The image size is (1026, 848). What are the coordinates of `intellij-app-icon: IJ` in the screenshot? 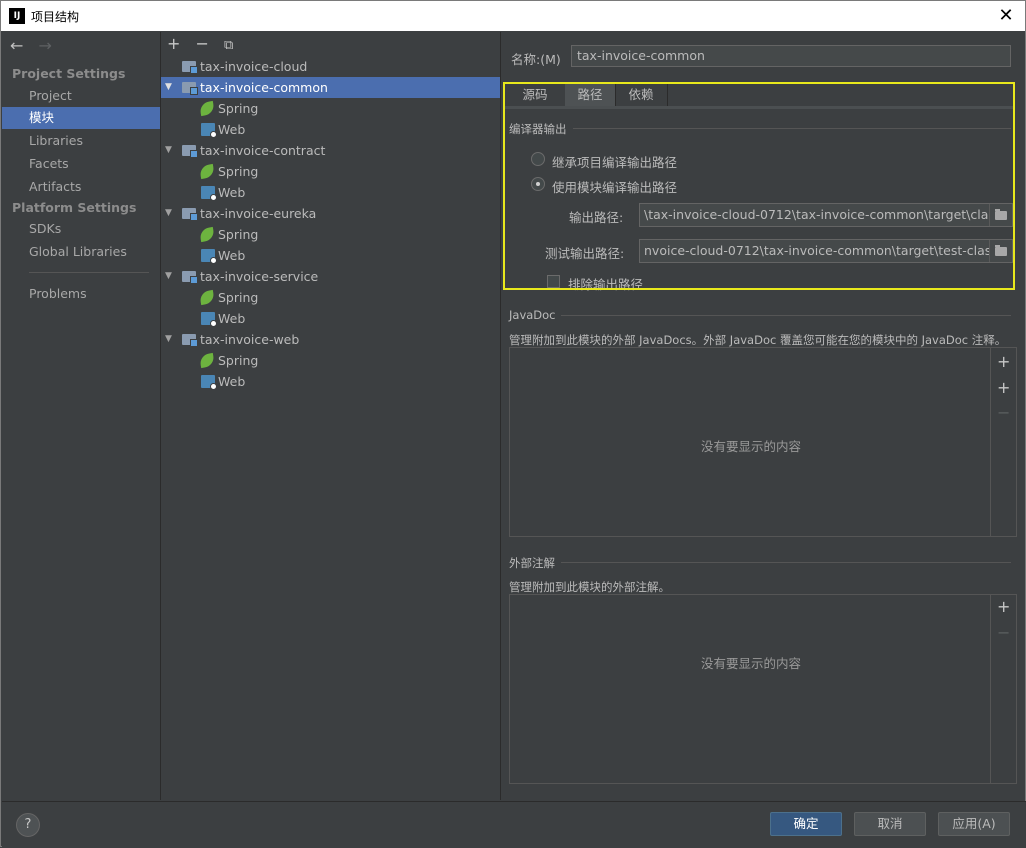 It's located at (17, 16).